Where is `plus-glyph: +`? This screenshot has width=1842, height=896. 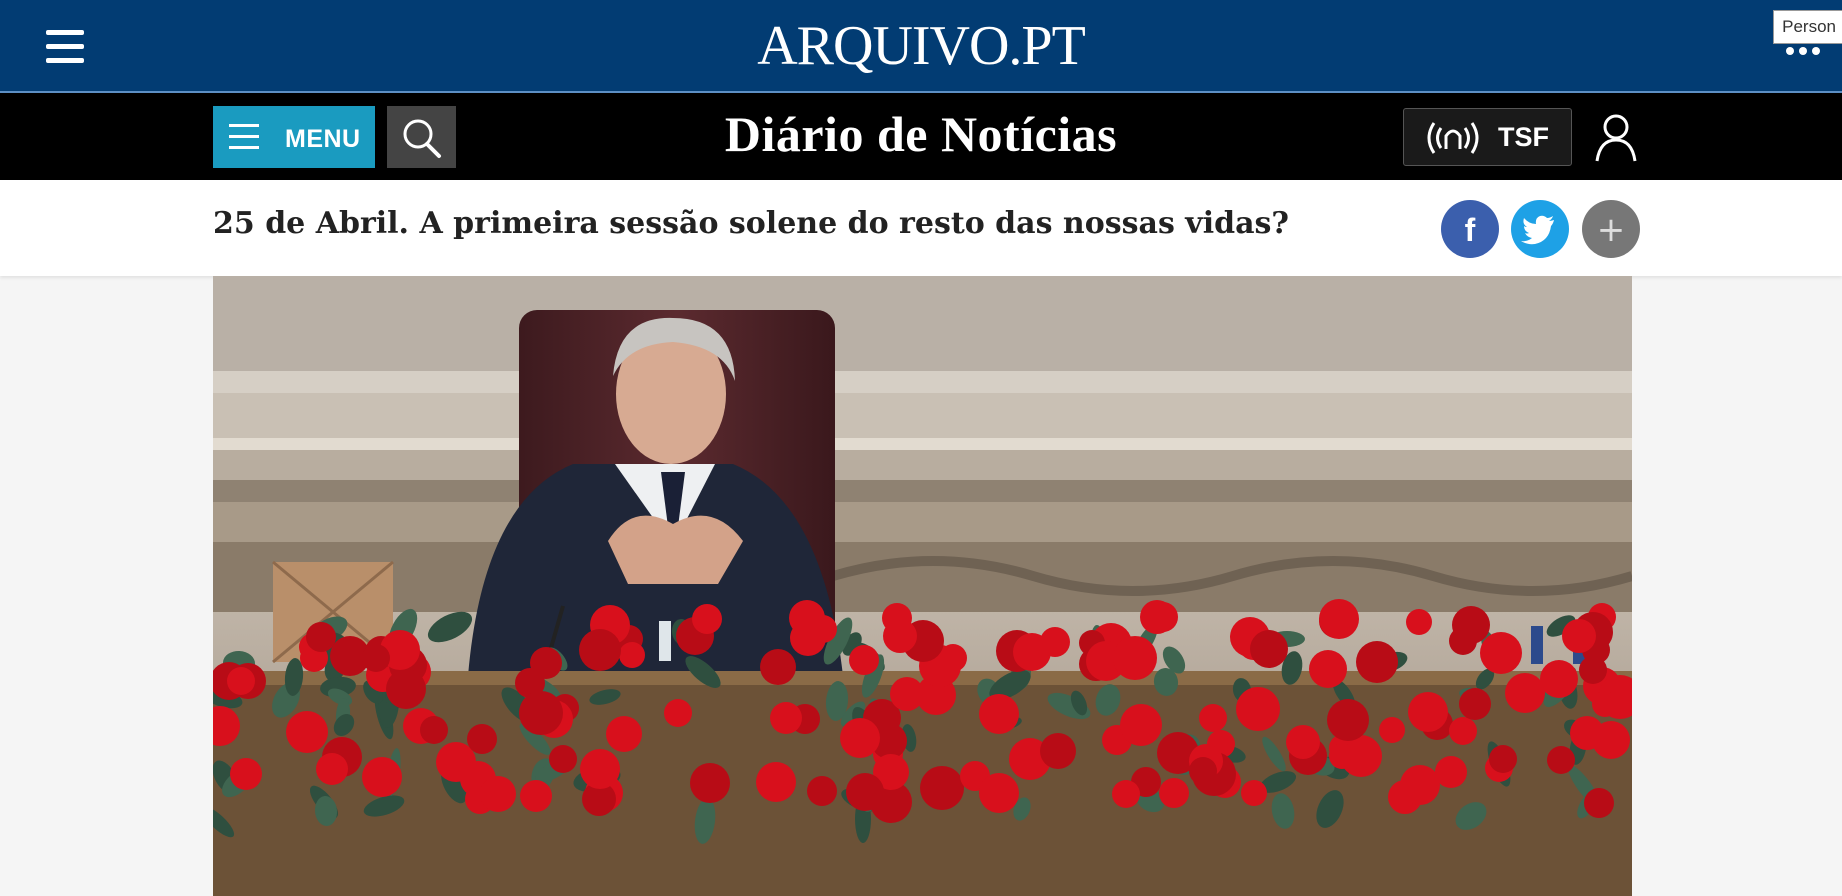
plus-glyph: + is located at coordinates (1611, 230).